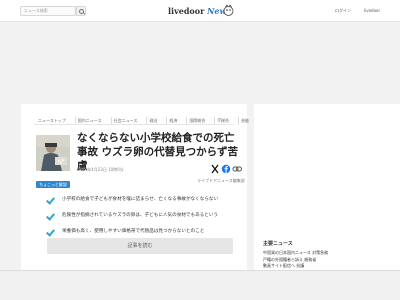 This screenshot has height=300, width=400. What do you see at coordinates (200, 285) in the screenshot?
I see `bottom-ad-bar` at bounding box center [200, 285].